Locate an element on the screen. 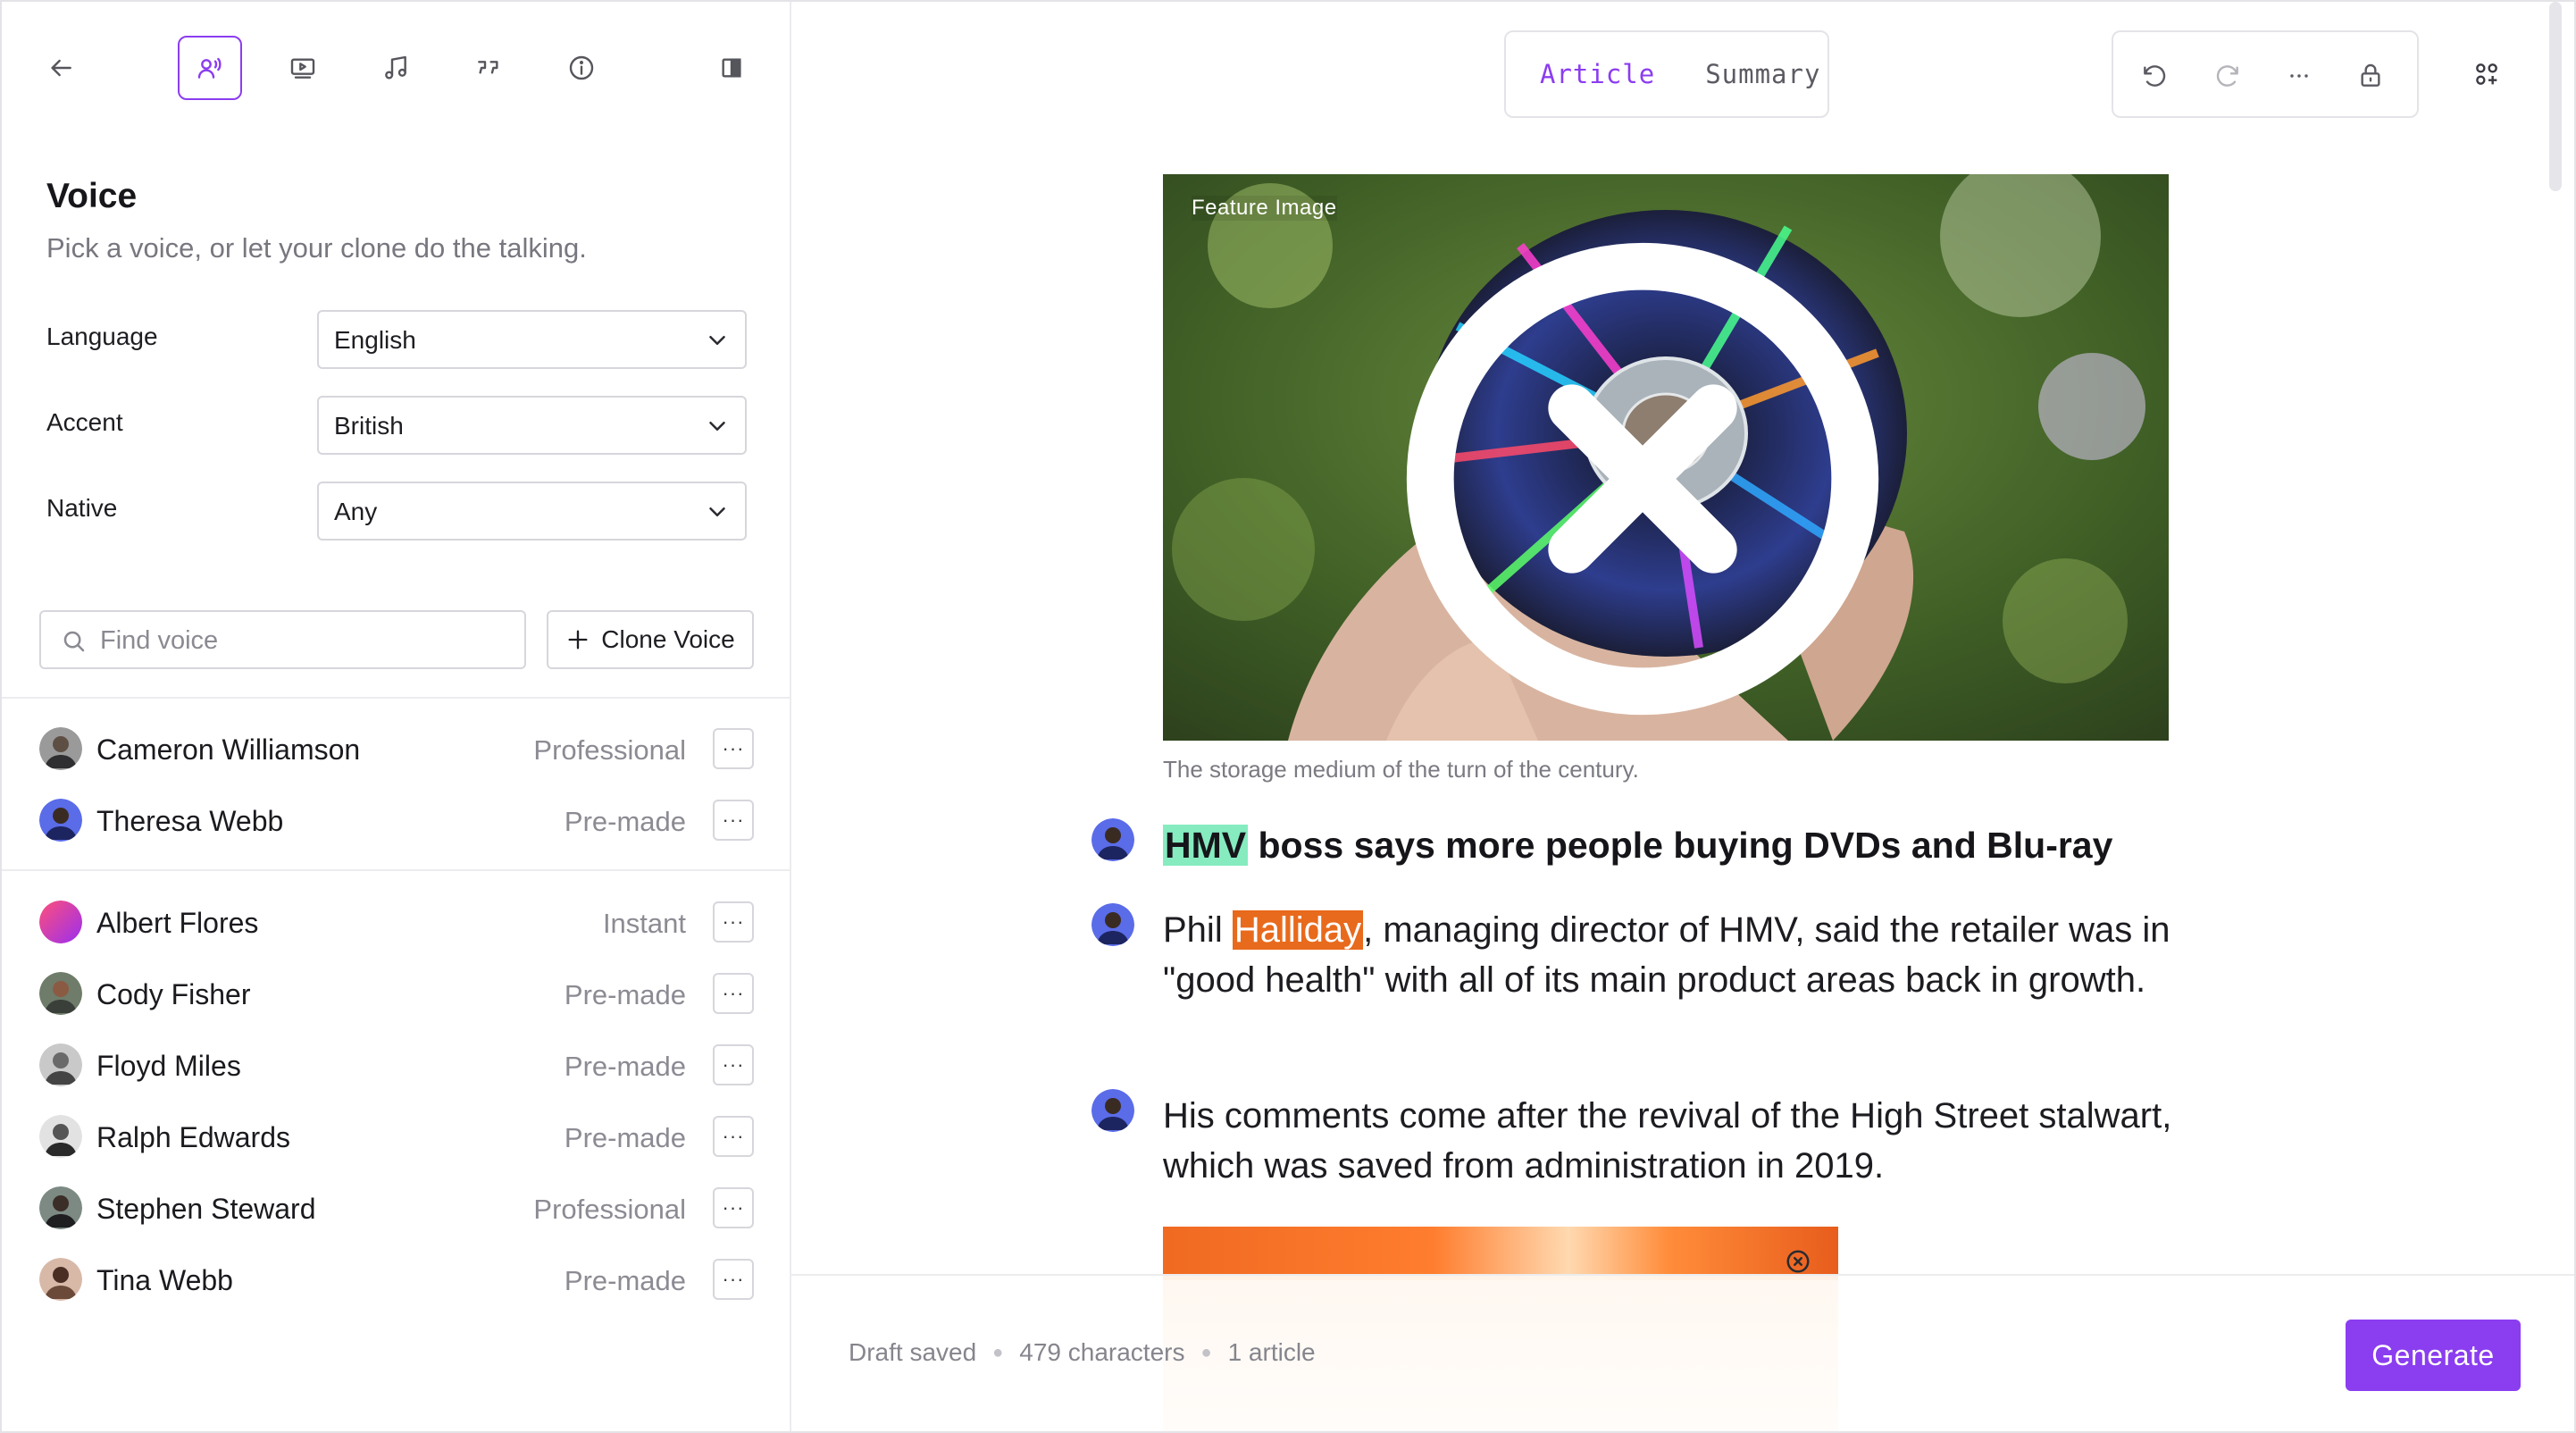  sidebar-toolbar is located at coordinates (396, 69).